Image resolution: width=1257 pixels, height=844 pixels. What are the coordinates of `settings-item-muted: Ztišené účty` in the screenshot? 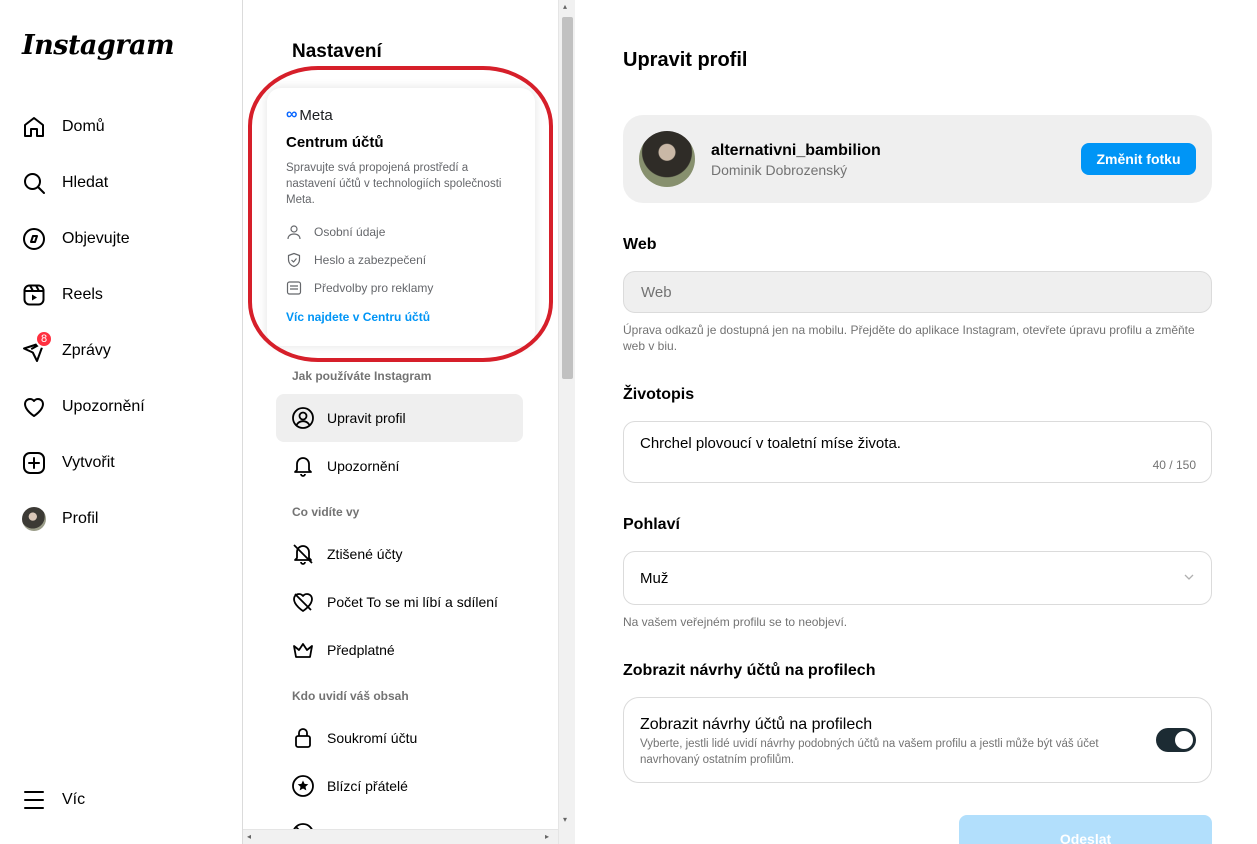 It's located at (399, 554).